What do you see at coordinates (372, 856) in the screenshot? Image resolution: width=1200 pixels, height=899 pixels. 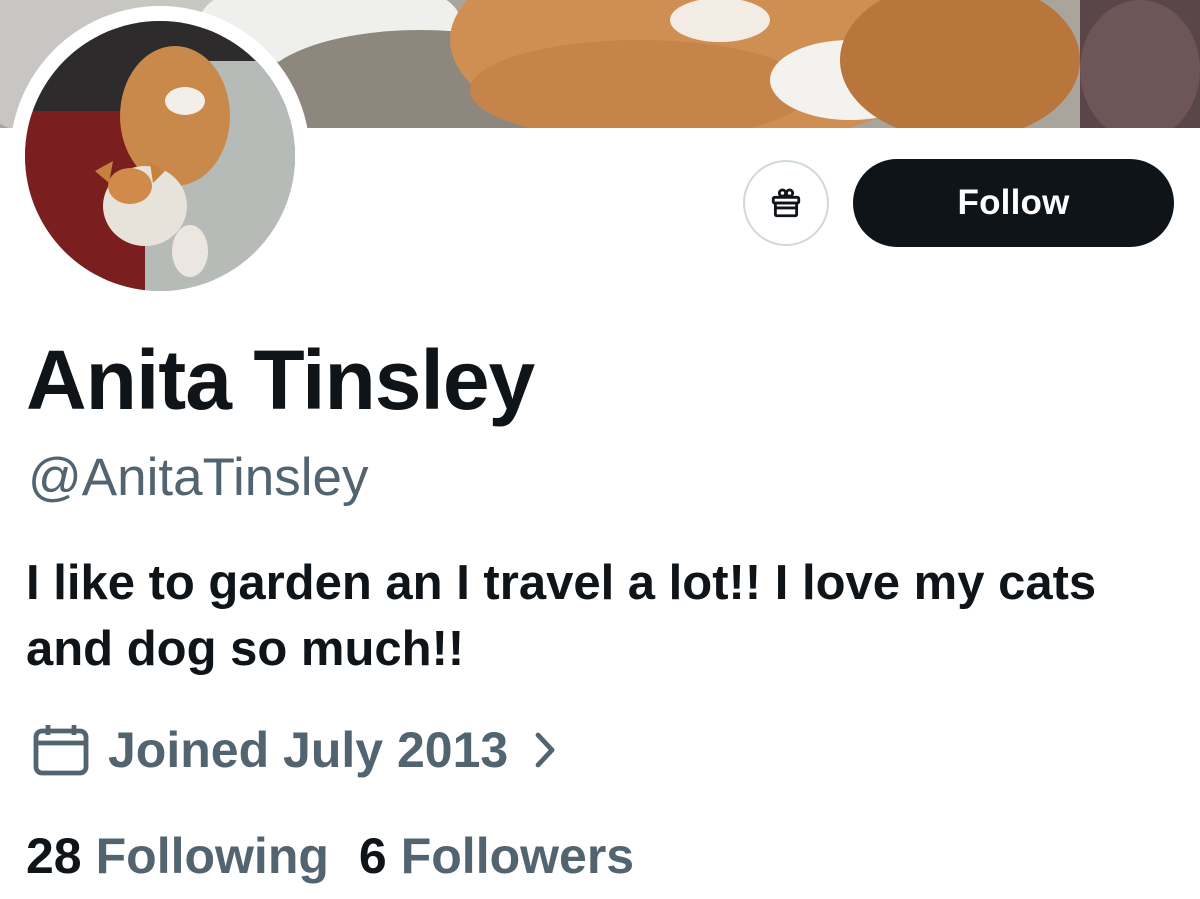 I see `followers-count: 6` at bounding box center [372, 856].